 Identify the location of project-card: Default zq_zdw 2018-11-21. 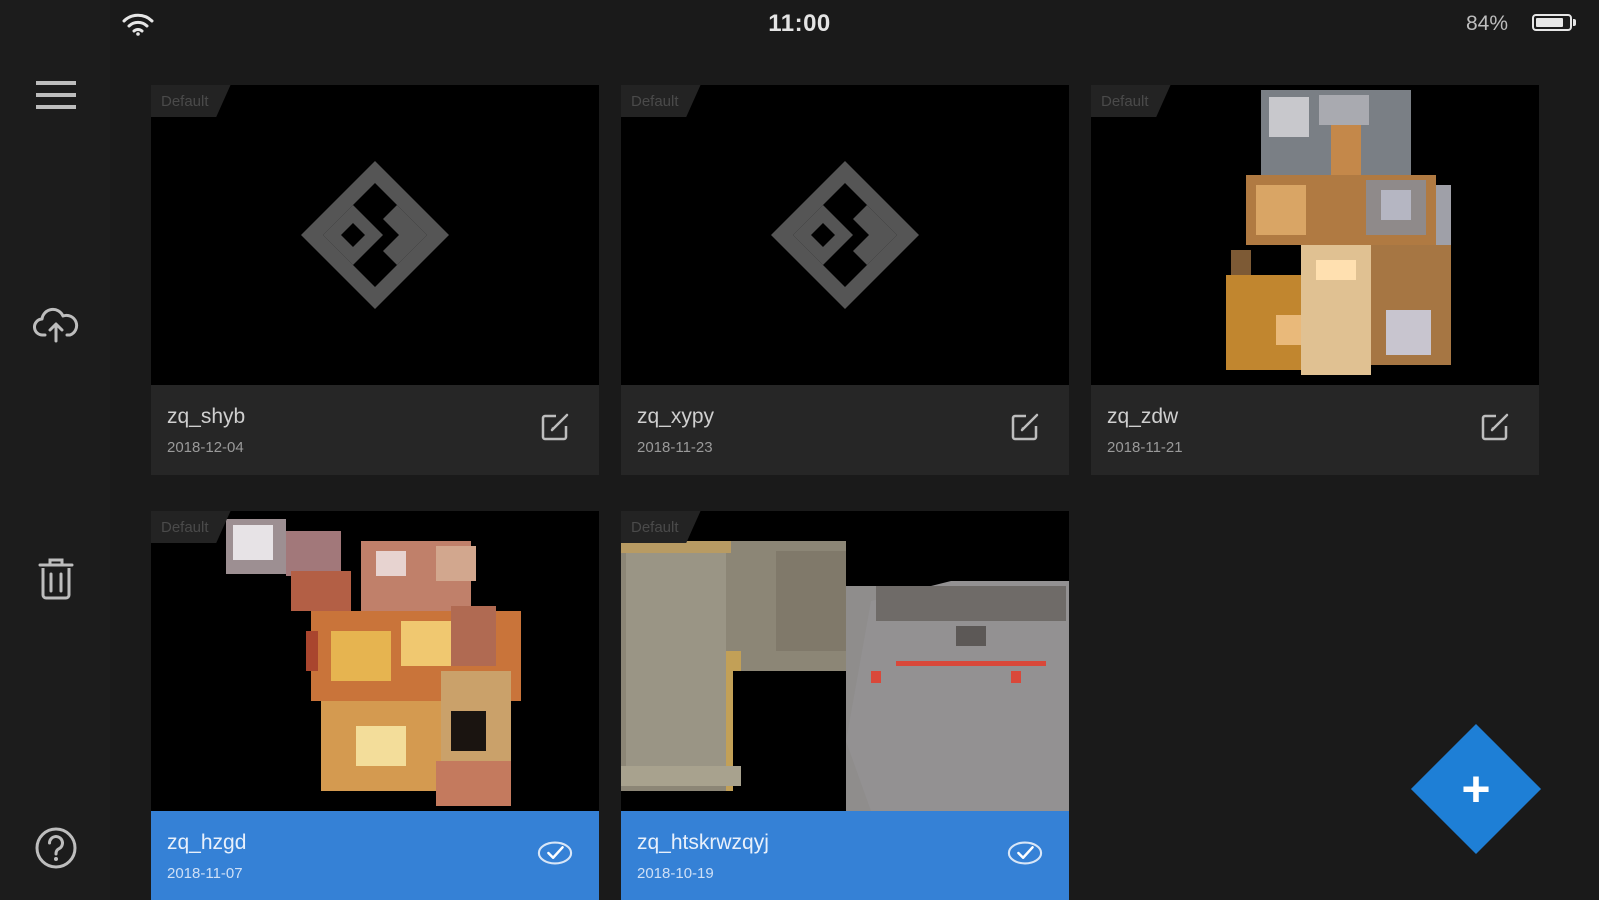
(1315, 280).